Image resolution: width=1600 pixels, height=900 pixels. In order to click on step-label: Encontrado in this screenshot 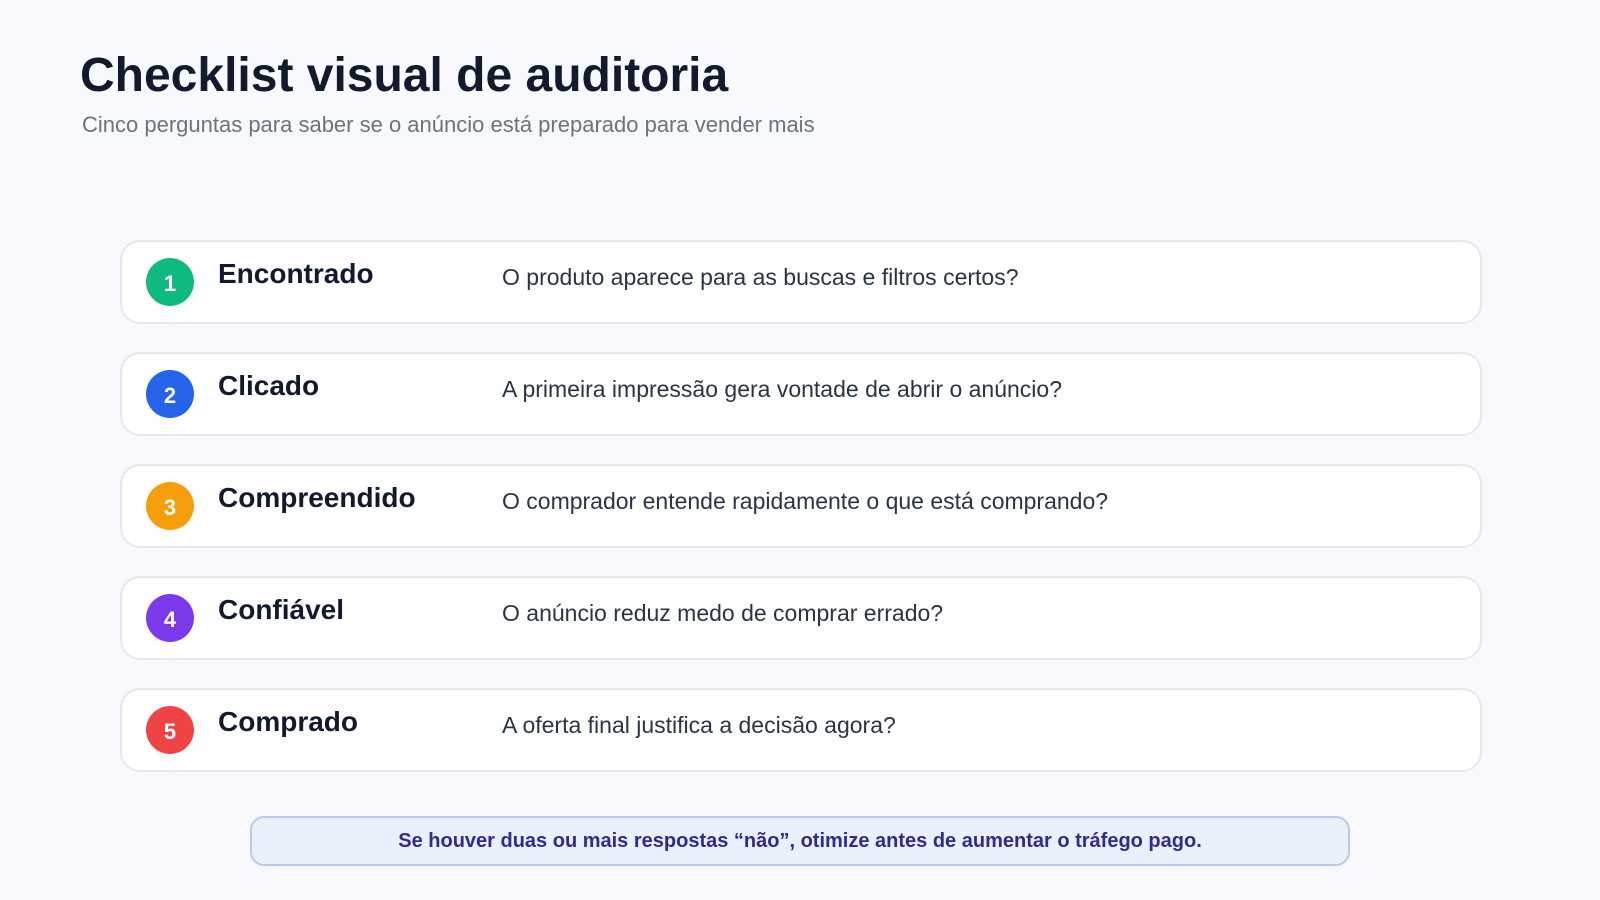, I will do `click(296, 273)`.